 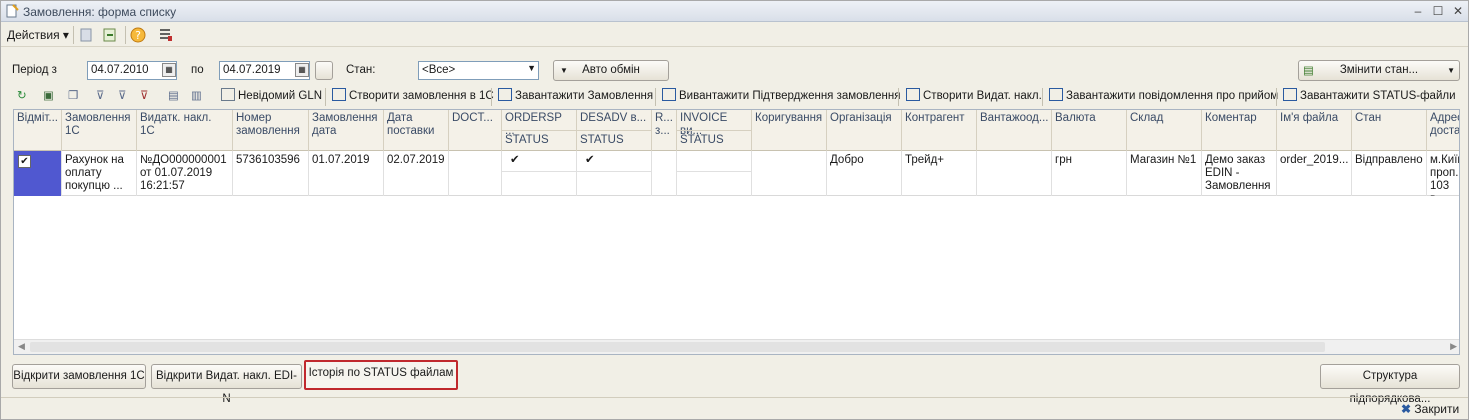 I want to click on period-label: Період з, so click(x=34, y=70).